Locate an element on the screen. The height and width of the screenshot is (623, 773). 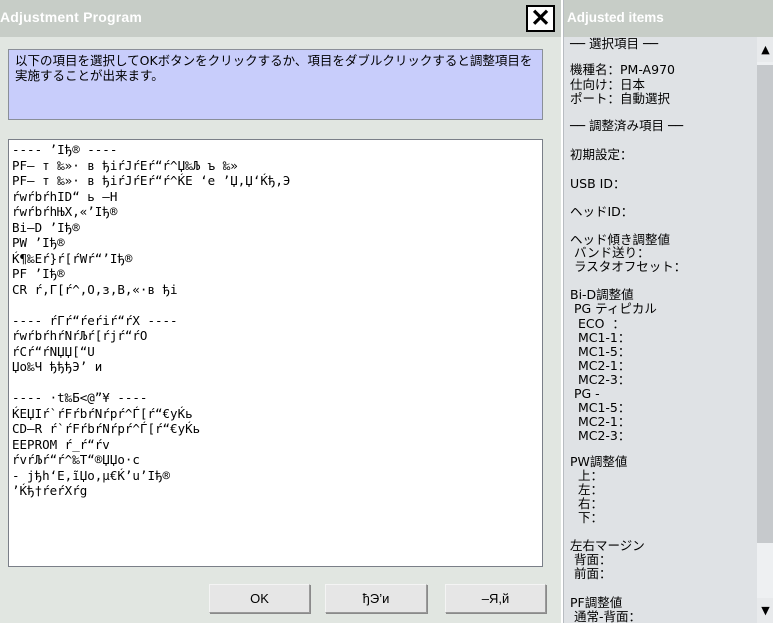
adjusted-item-line: 左： is located at coordinates (586, 489).